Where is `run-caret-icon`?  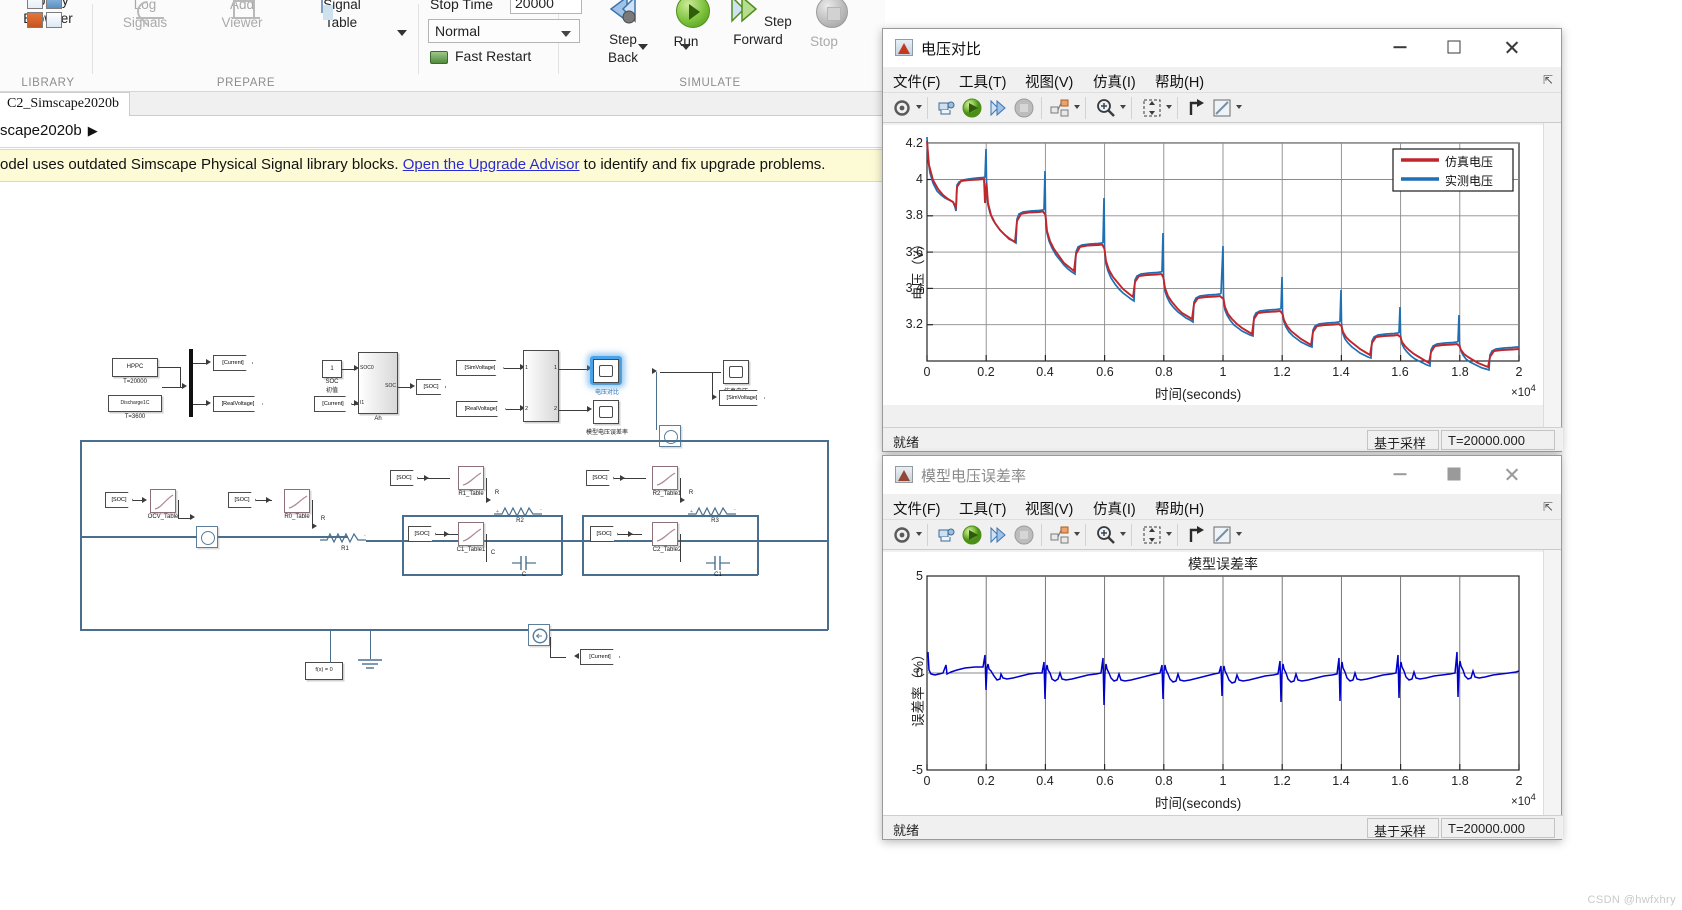
run-caret-icon is located at coordinates (686, 47).